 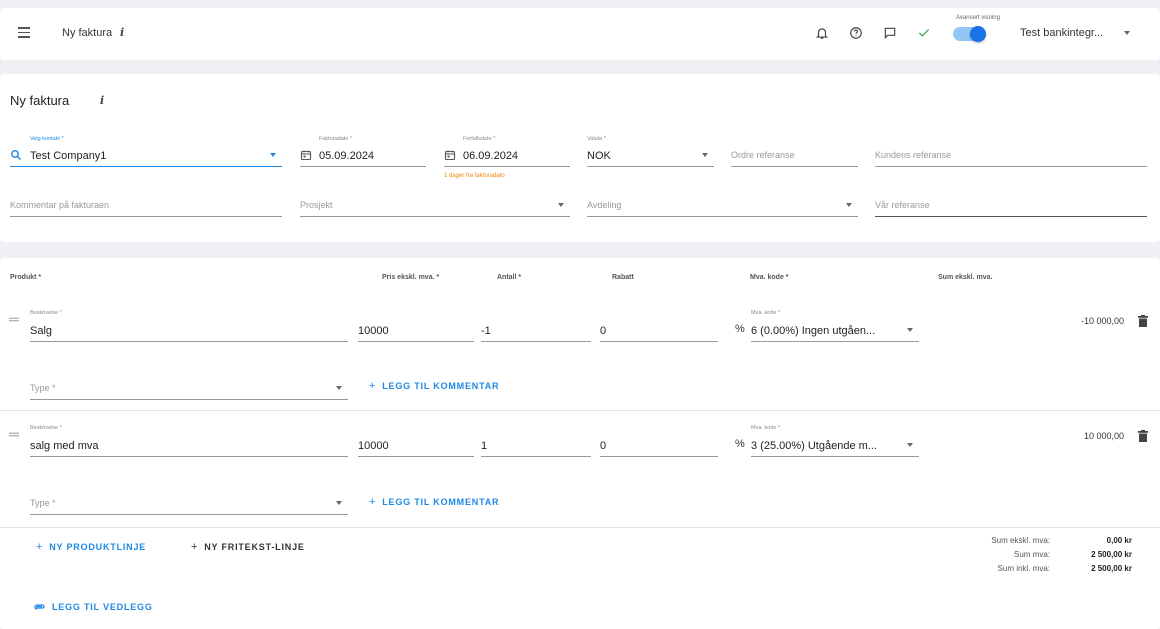 What do you see at coordinates (924, 33) in the screenshot?
I see `check-icon` at bounding box center [924, 33].